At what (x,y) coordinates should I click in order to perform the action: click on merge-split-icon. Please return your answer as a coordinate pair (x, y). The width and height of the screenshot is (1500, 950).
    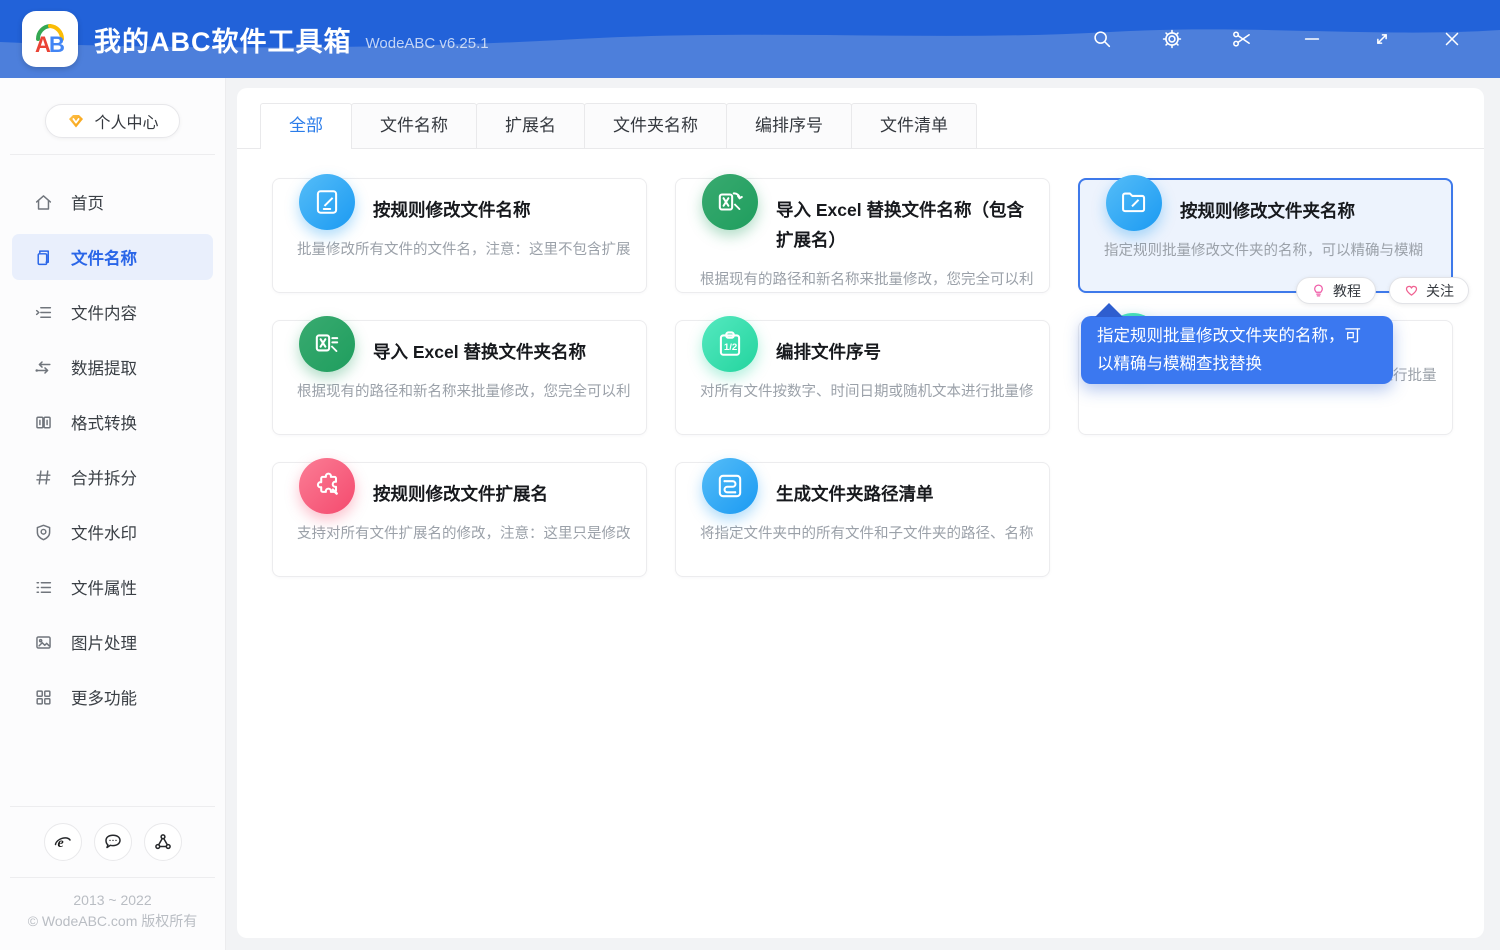
    Looking at the image, I should click on (43, 477).